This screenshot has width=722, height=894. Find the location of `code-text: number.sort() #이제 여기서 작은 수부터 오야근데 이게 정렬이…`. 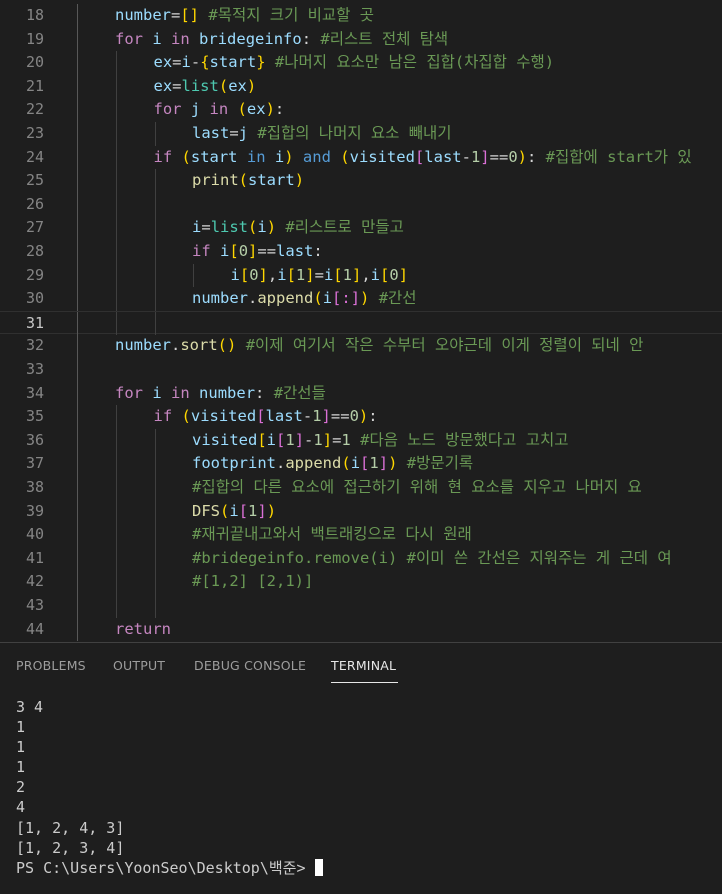

code-text: number.sort() #이제 여기서 작은 수부터 오야근데 이게 정렬이… is located at coordinates (379, 345).